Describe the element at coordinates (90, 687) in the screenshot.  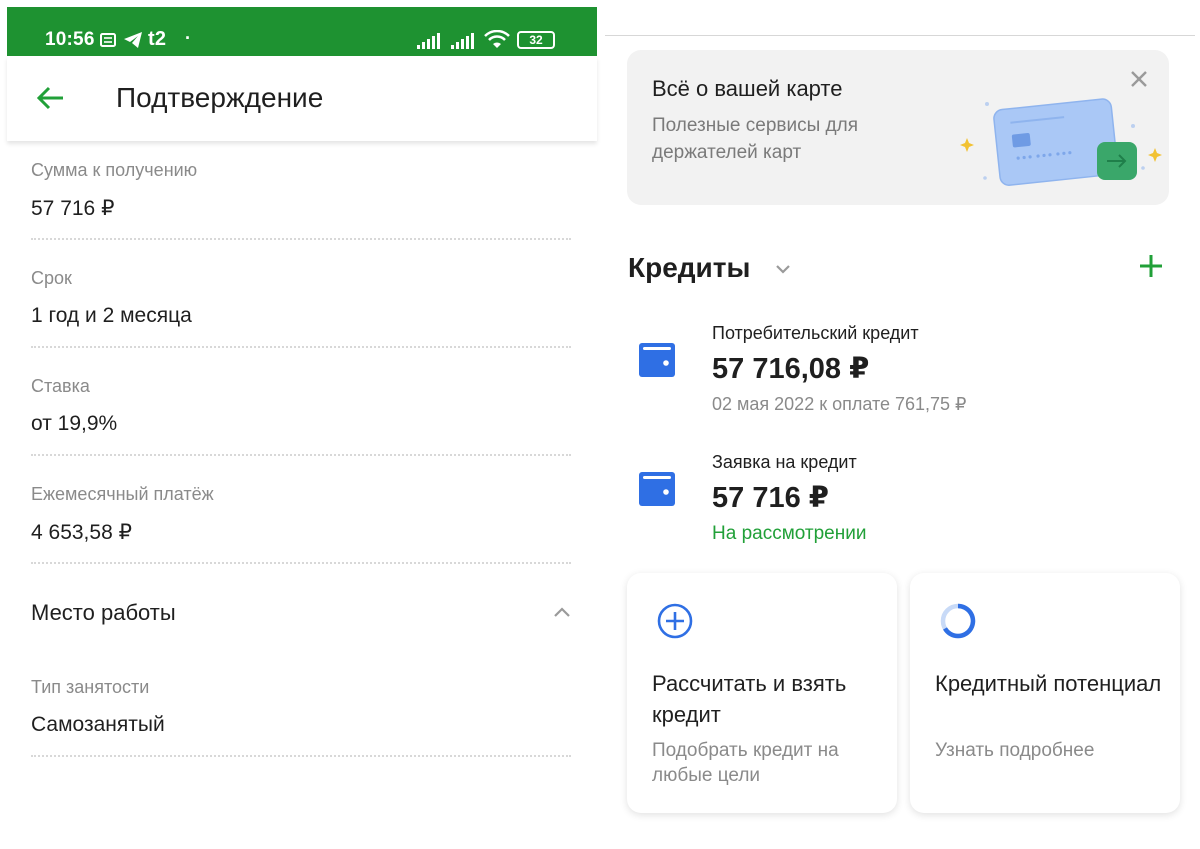
I see `field-label: Тип занятости` at that location.